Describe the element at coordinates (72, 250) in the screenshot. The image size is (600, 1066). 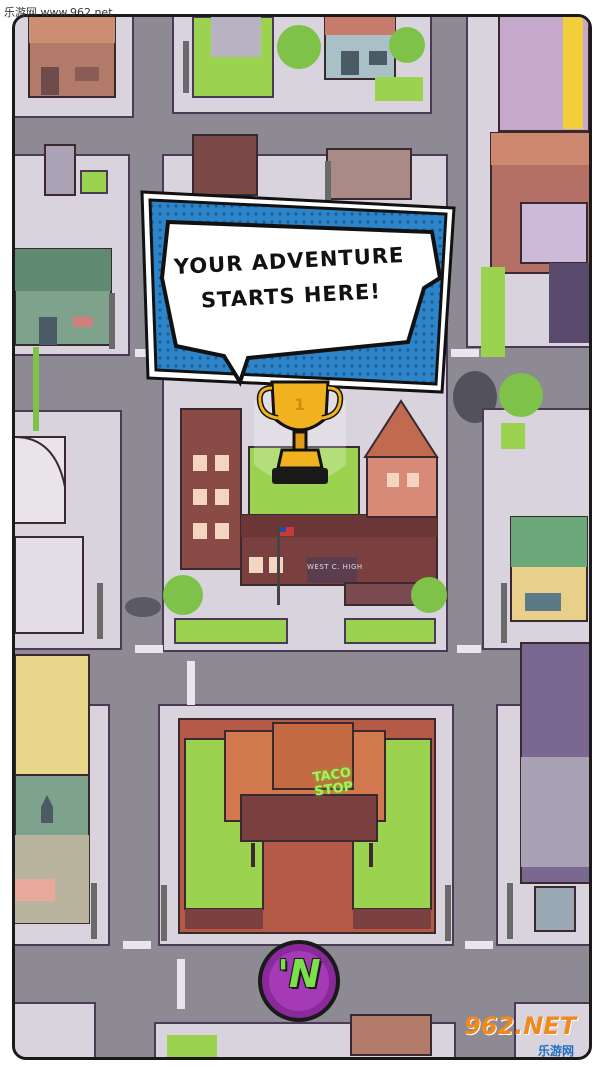
I see `block-left-upper` at that location.